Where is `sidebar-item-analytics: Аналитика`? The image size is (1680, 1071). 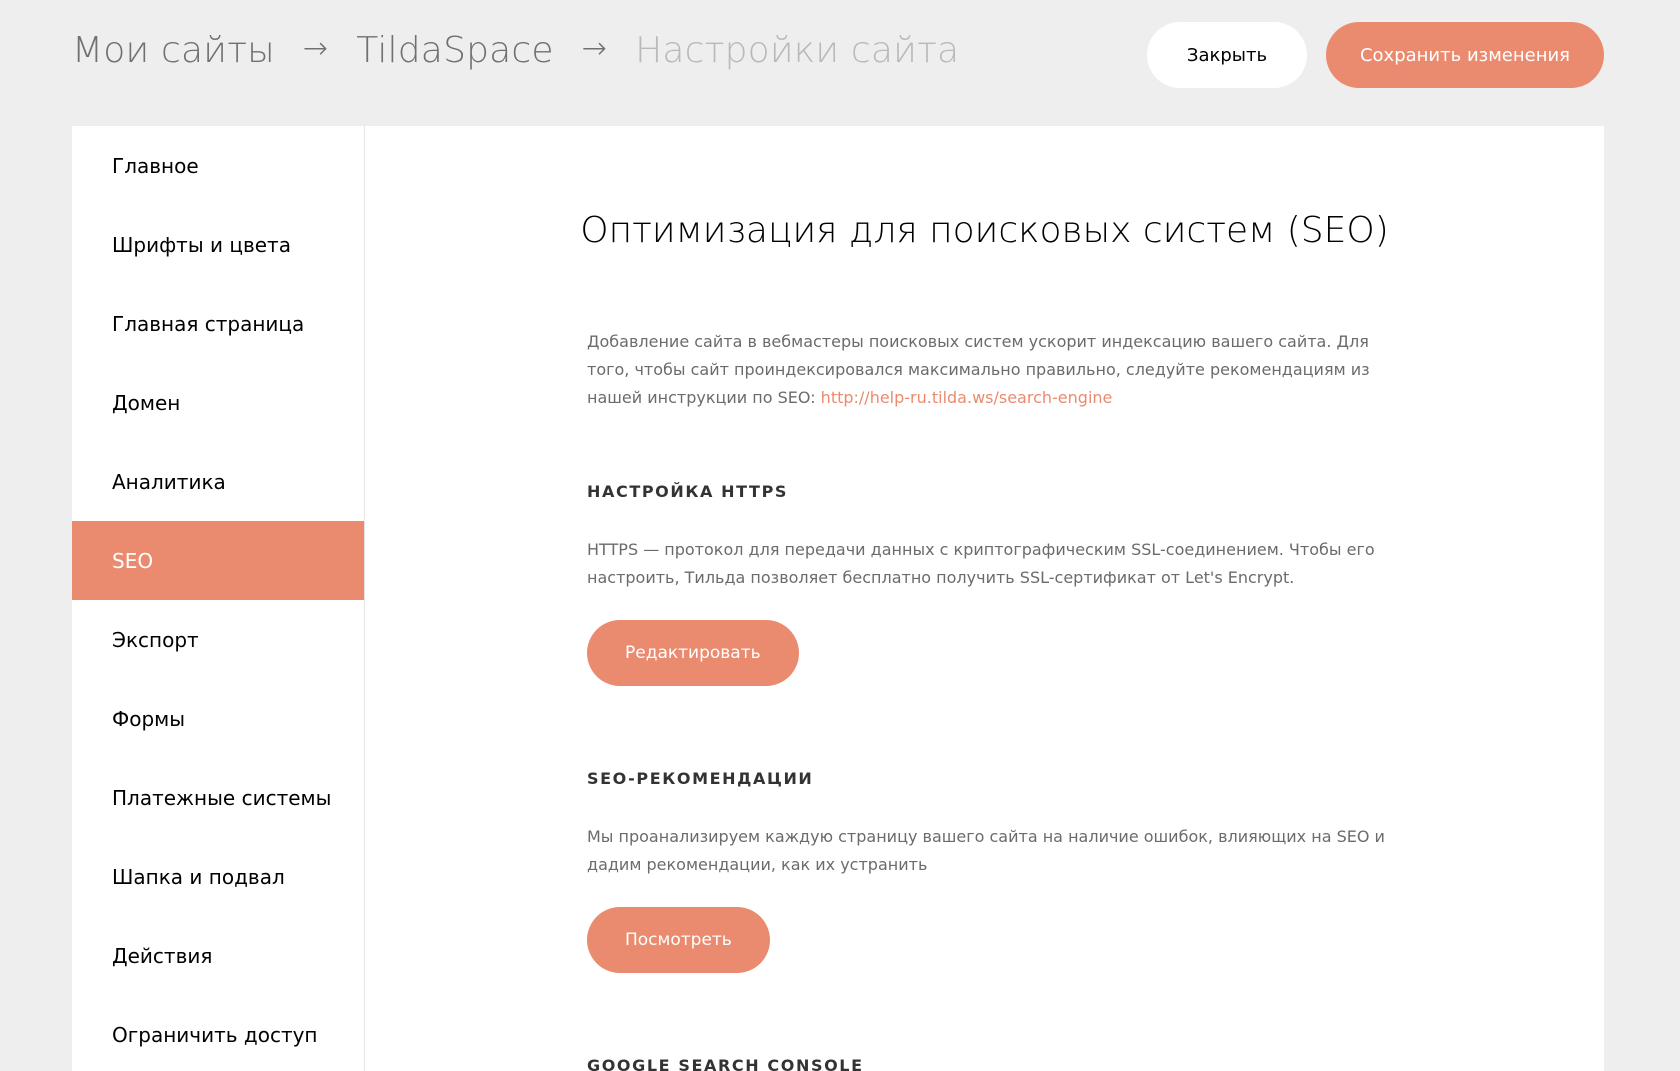 sidebar-item-analytics: Аналитика is located at coordinates (218, 481).